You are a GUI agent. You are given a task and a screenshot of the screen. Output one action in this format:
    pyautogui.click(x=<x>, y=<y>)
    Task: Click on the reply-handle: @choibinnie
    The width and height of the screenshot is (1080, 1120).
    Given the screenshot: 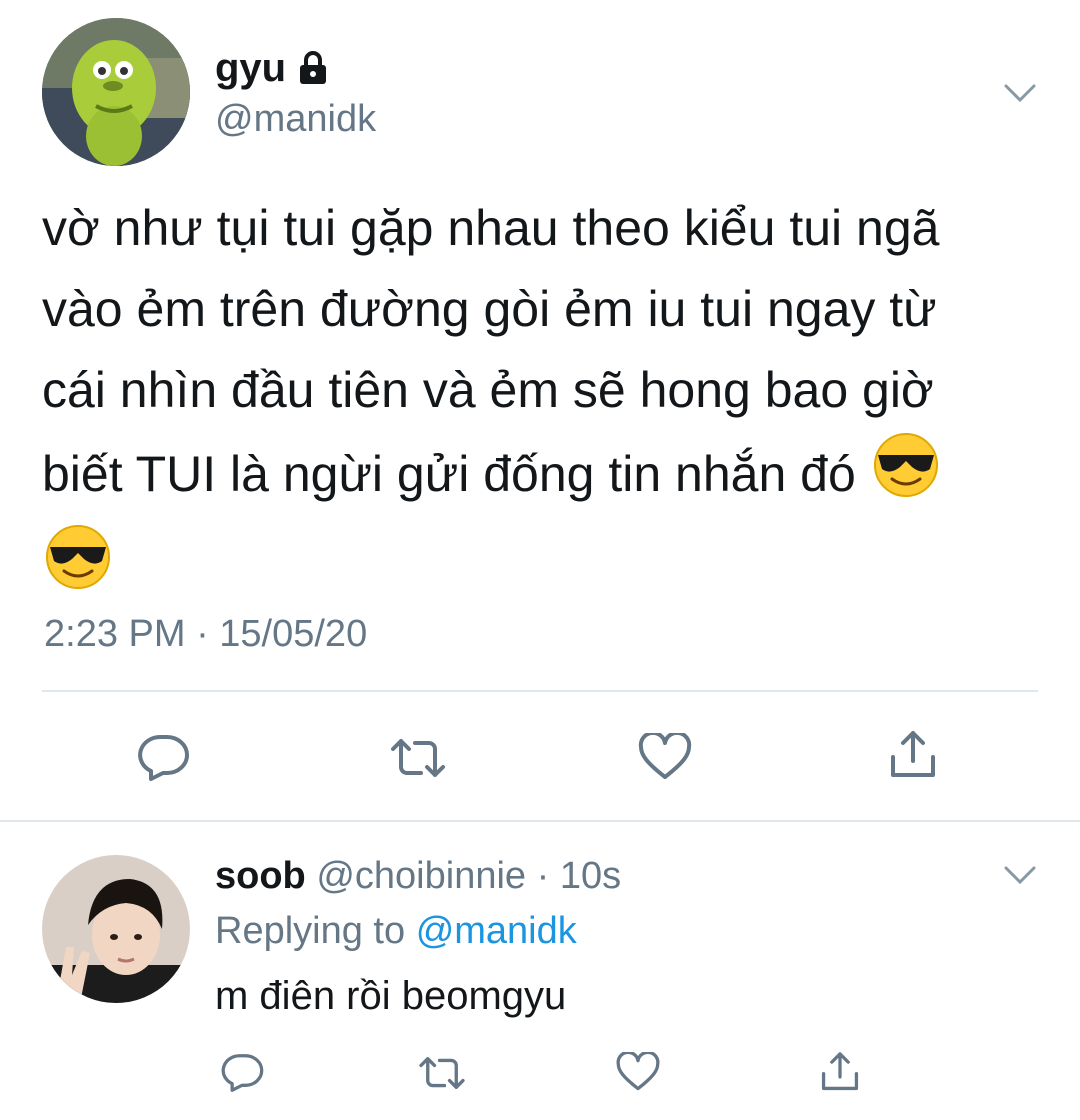 What is the action you would take?
    pyautogui.click(x=421, y=876)
    